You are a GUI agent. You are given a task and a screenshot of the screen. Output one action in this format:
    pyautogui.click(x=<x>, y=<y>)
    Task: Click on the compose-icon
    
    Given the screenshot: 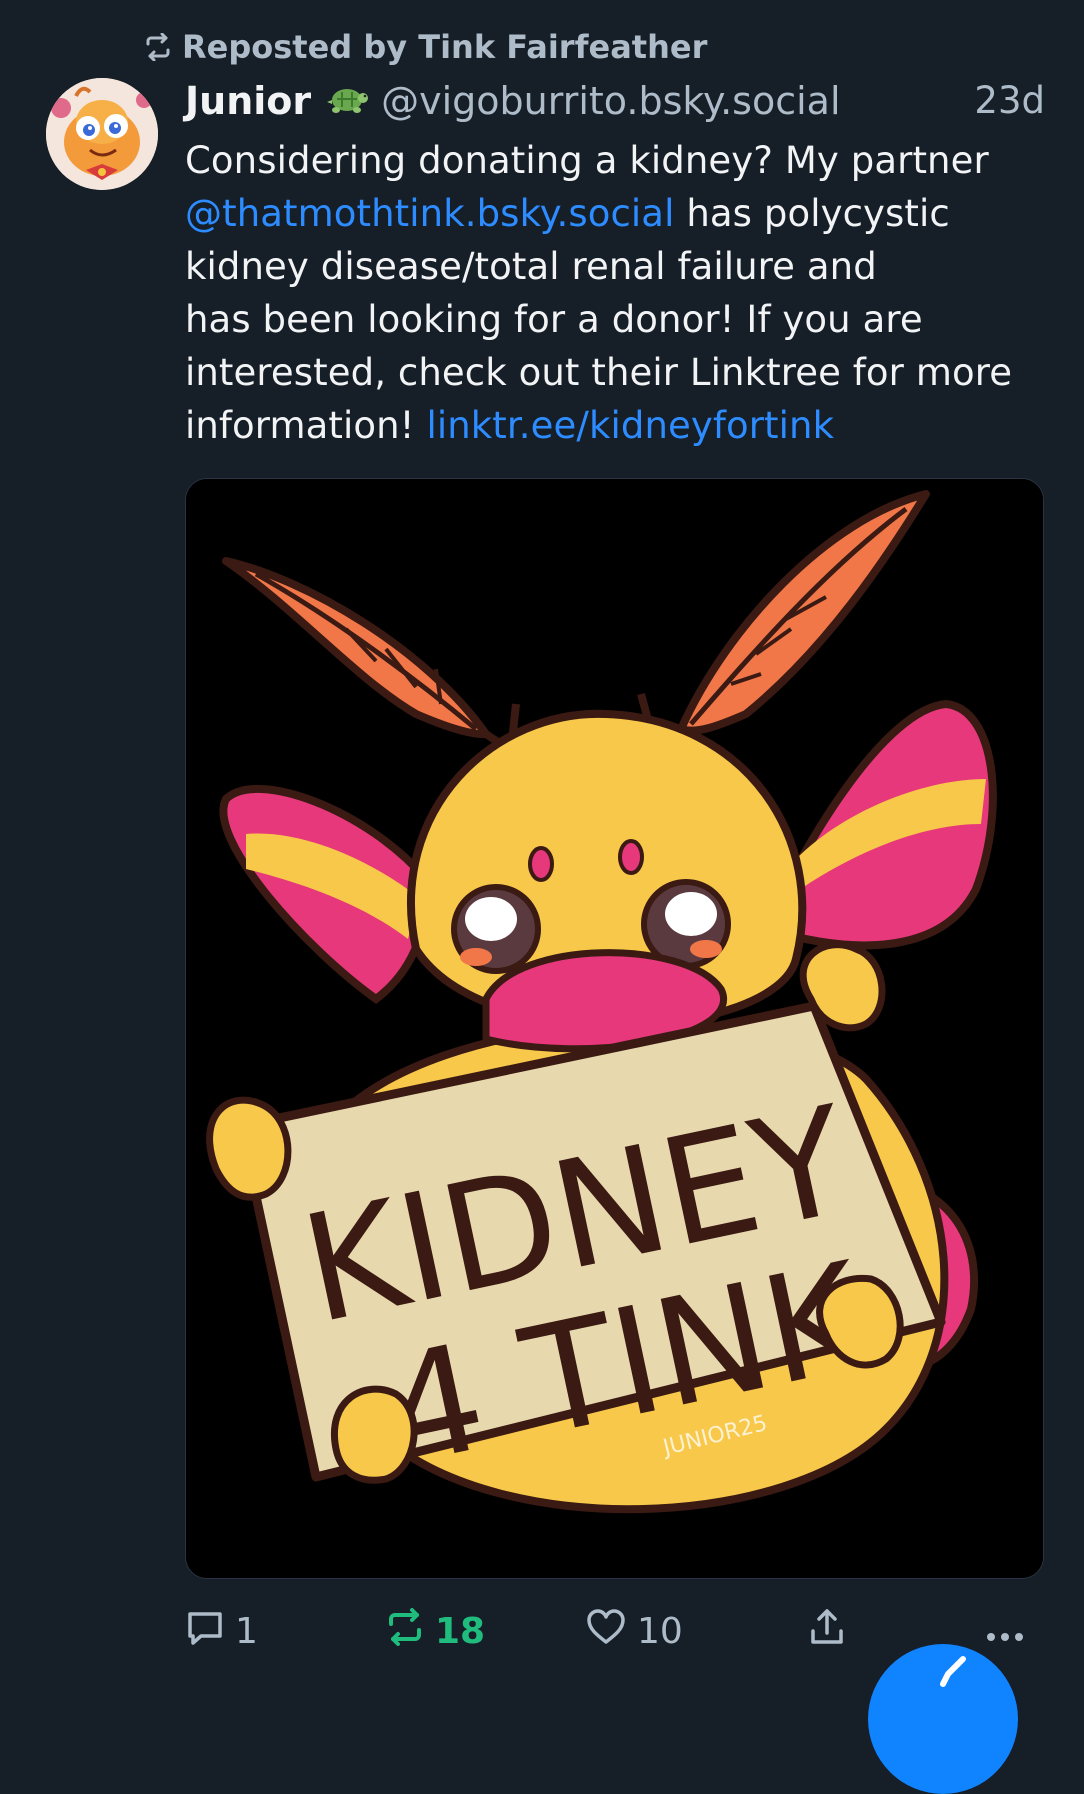 What is the action you would take?
    pyautogui.click(x=943, y=1682)
    